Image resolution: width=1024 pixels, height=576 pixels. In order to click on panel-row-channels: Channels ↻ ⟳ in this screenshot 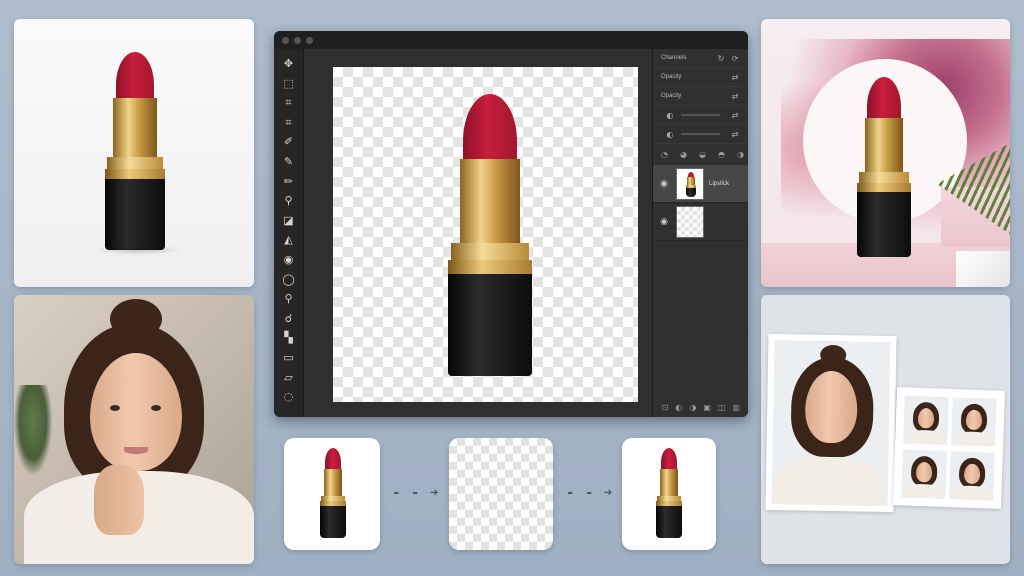, I will do `click(700, 58)`.